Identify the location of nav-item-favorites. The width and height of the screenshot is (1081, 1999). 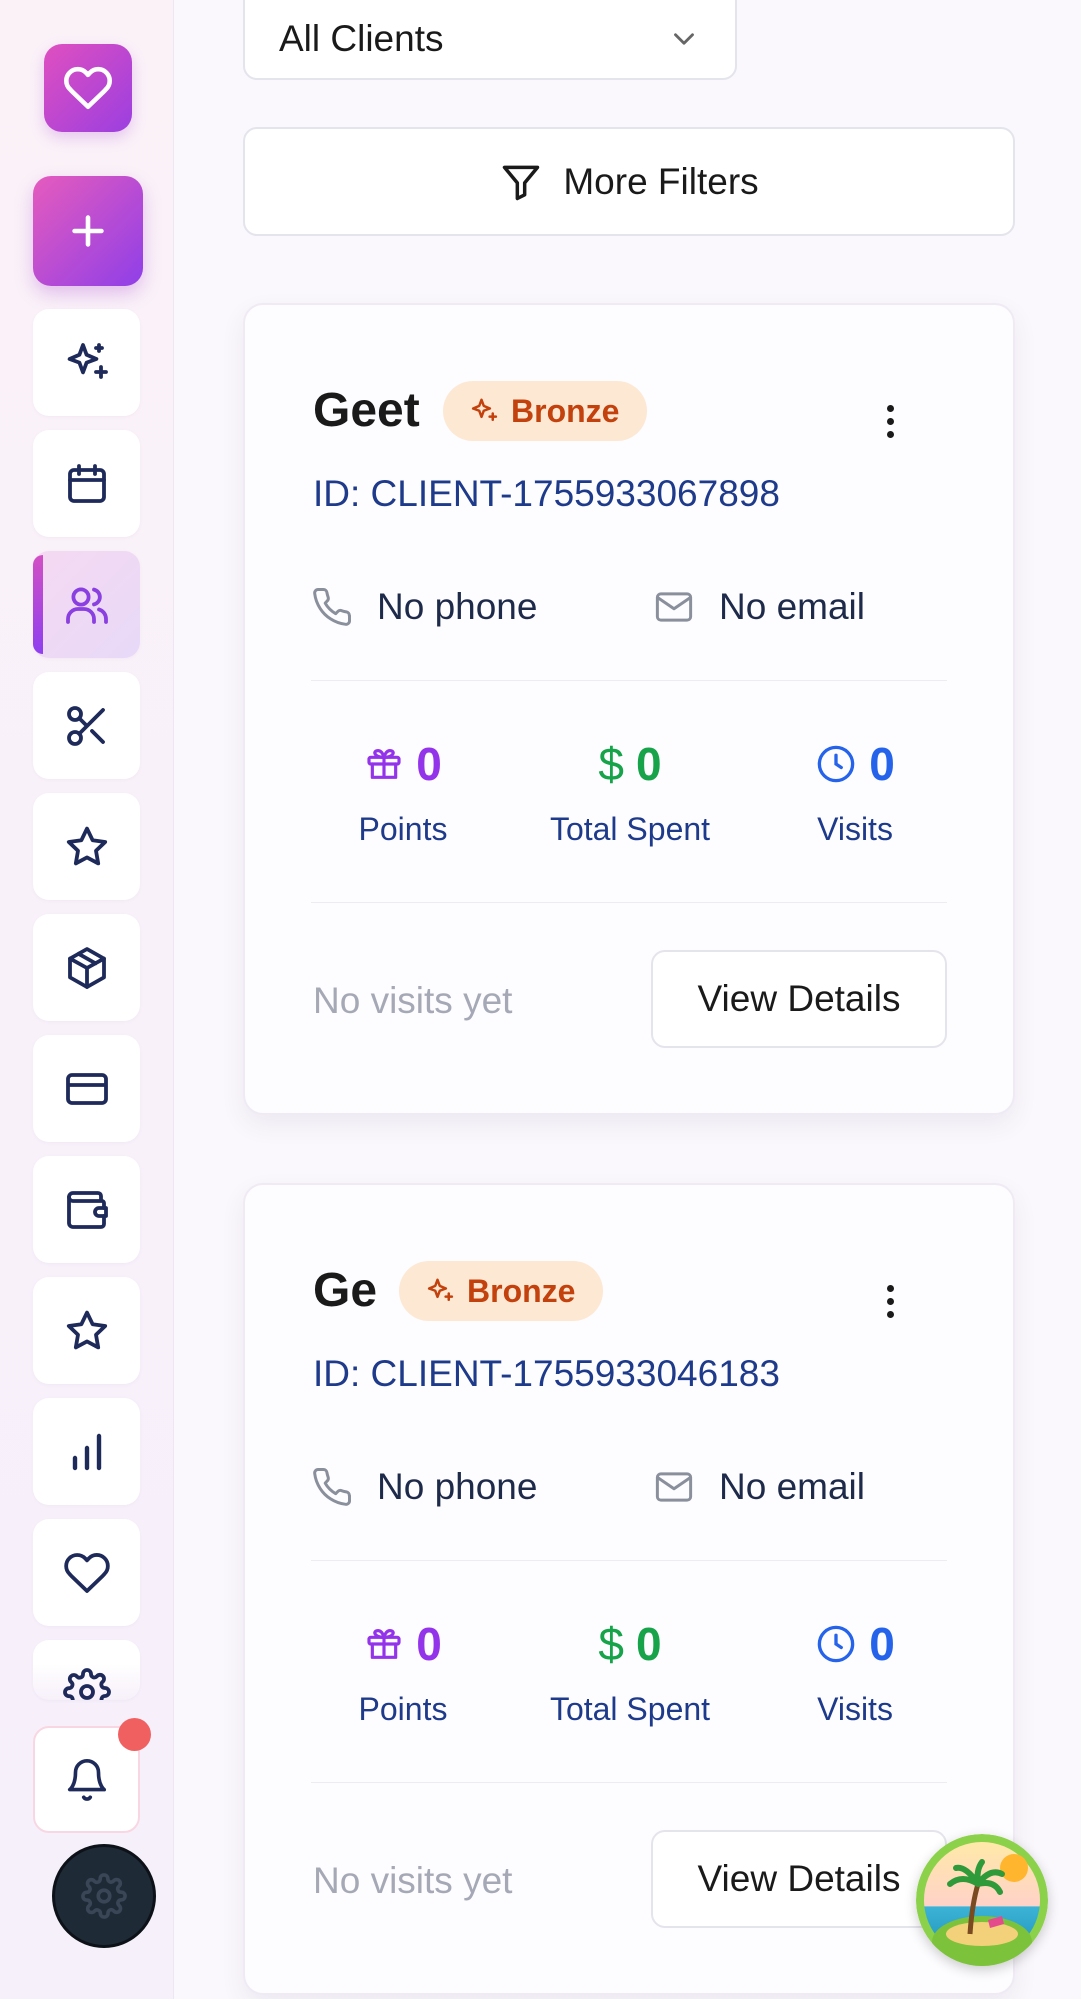
(86, 1572).